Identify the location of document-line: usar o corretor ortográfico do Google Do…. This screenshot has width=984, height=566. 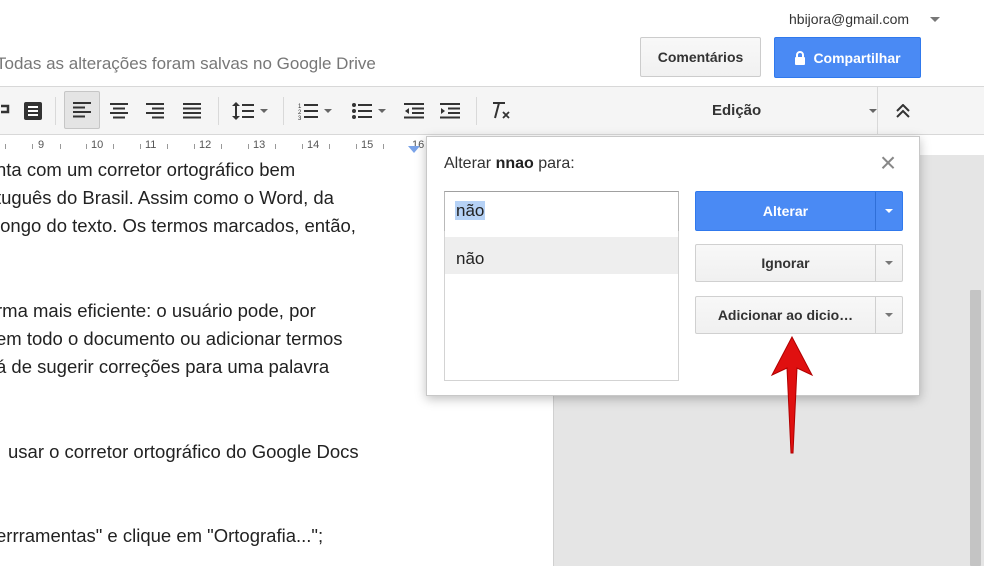
(183, 451).